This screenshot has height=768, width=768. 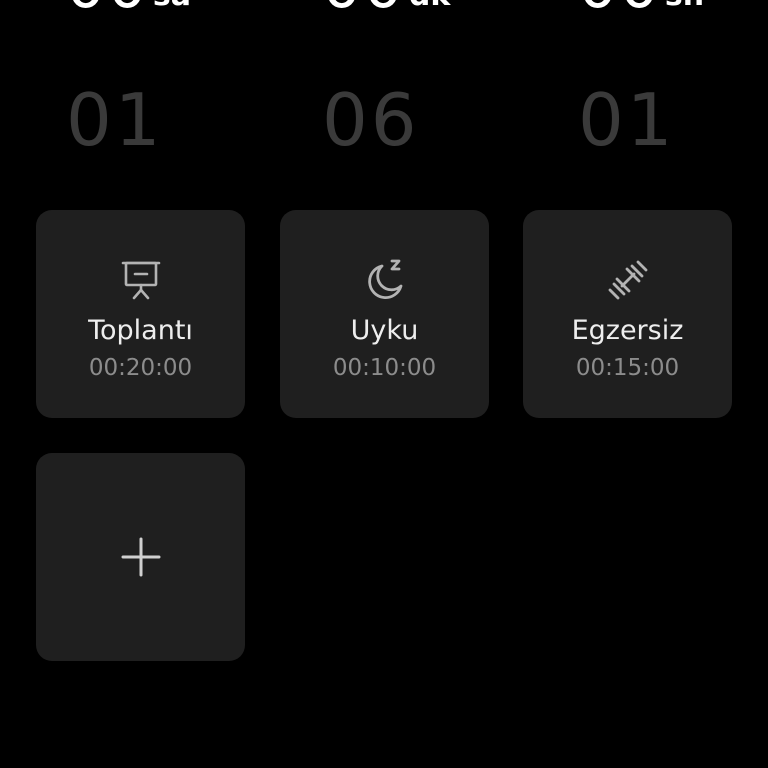 I want to click on picker-current-row: 00 sa 00 dk 00 sn, so click(x=384, y=8).